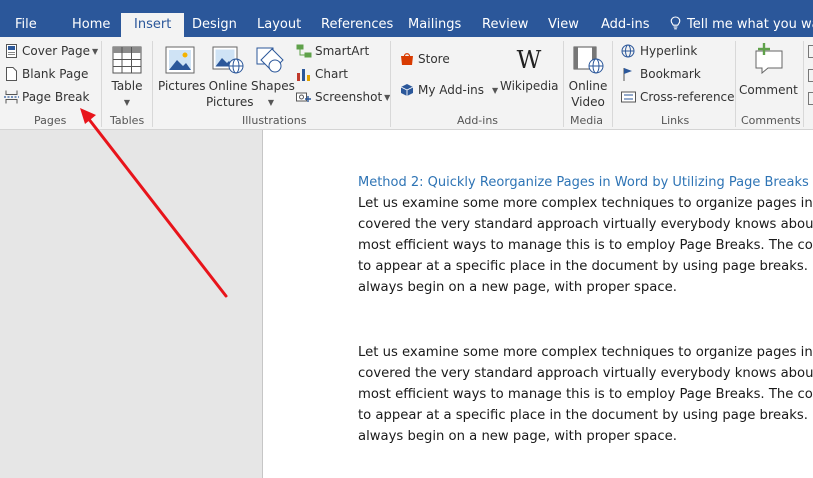 The image size is (813, 478). Describe the element at coordinates (810, 75) in the screenshot. I see `footer-icon-partial` at that location.